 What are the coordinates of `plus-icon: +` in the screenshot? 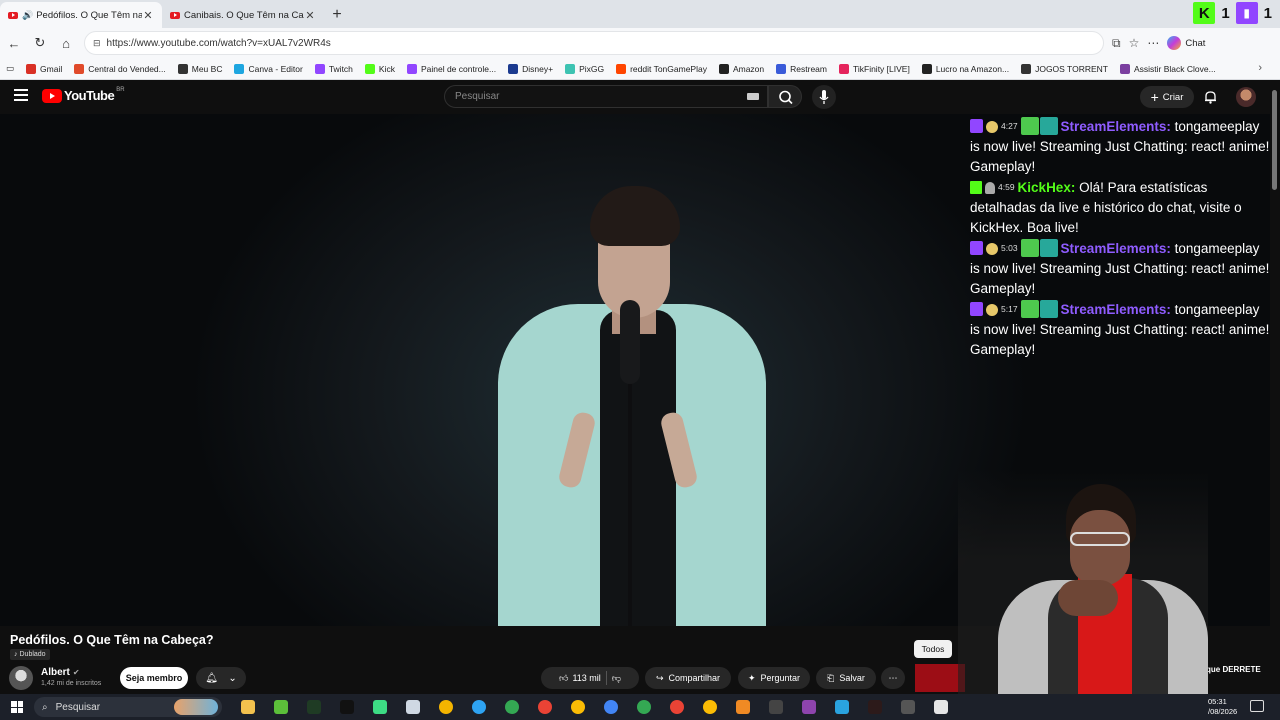 It's located at (1154, 97).